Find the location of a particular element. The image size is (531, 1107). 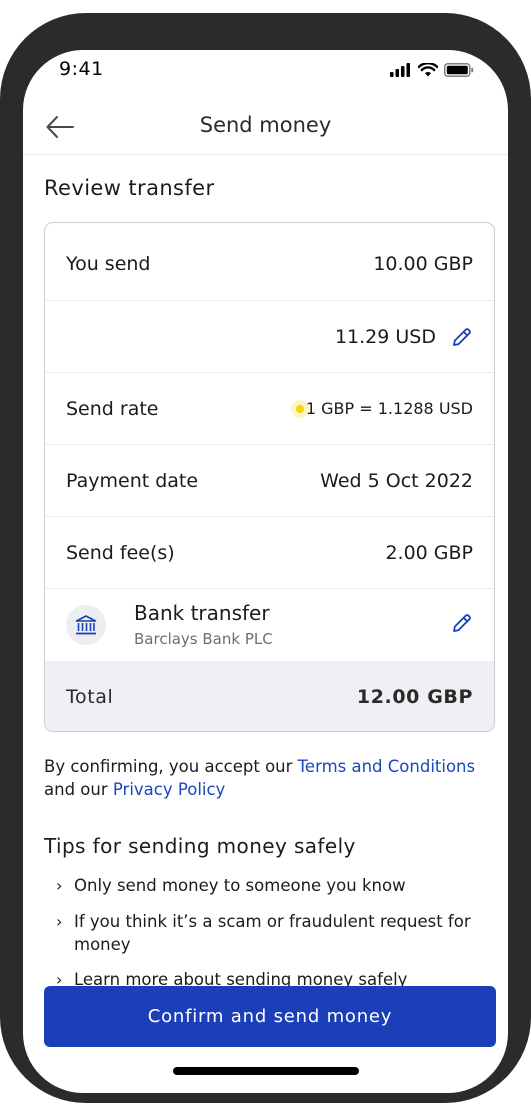

you-send-value: 10.00 GBP is located at coordinates (423, 264).